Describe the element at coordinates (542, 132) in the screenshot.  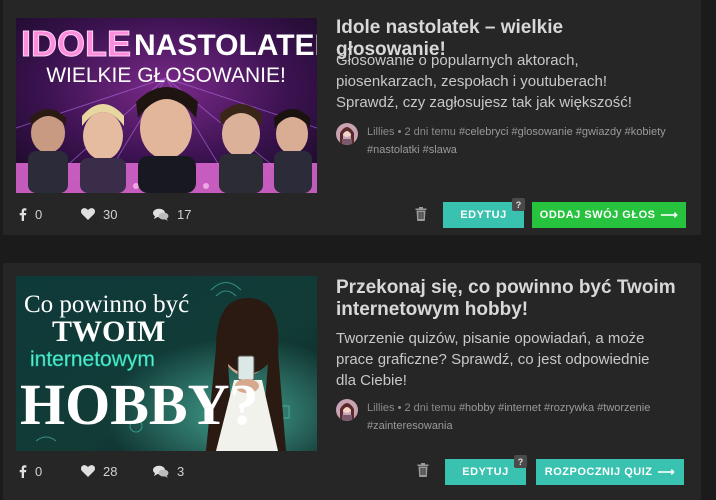
I see `tag-link: #glosowanie` at that location.